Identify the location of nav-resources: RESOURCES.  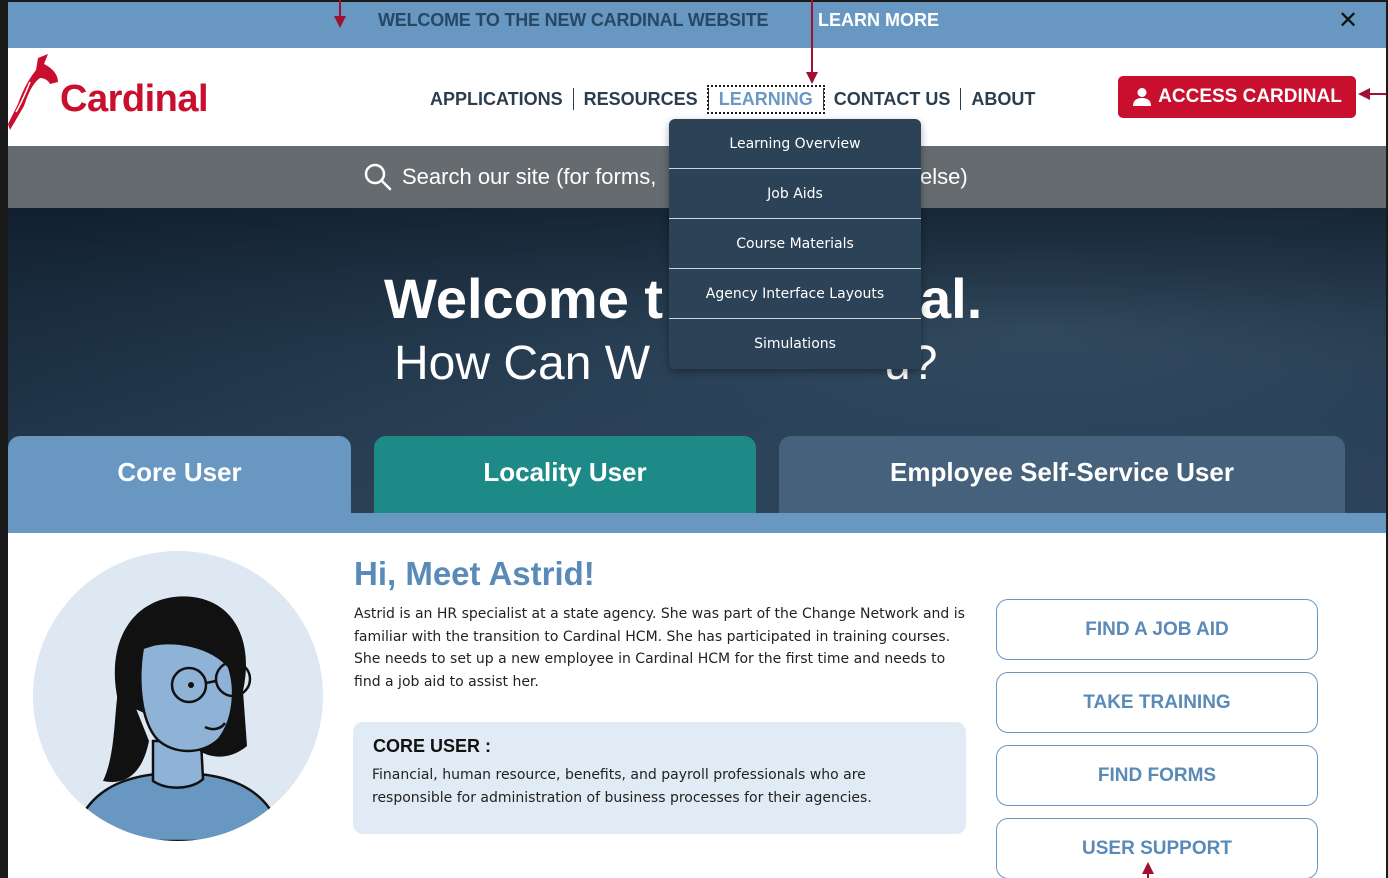
(641, 99).